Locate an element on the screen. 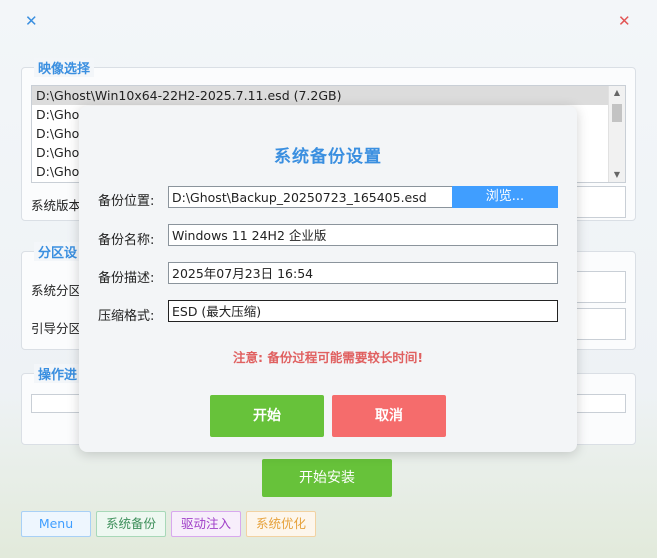 Image resolution: width=657 pixels, height=558 pixels. scroll-down-icon: ▼ is located at coordinates (617, 175).